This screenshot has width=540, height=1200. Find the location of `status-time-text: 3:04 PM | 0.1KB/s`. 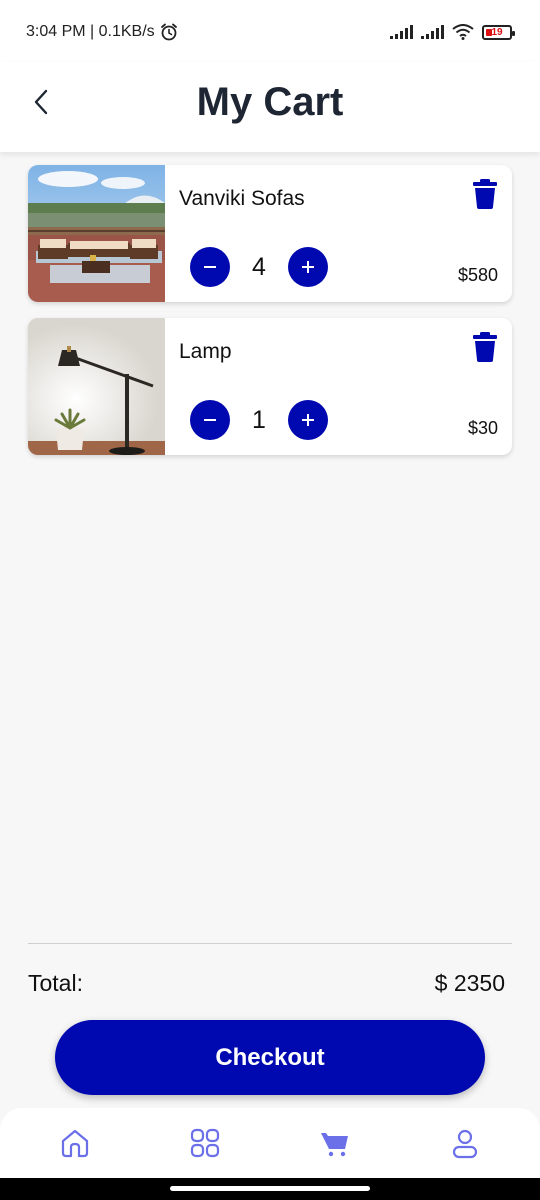

status-time-text: 3:04 PM | 0.1KB/s is located at coordinates (90, 31).